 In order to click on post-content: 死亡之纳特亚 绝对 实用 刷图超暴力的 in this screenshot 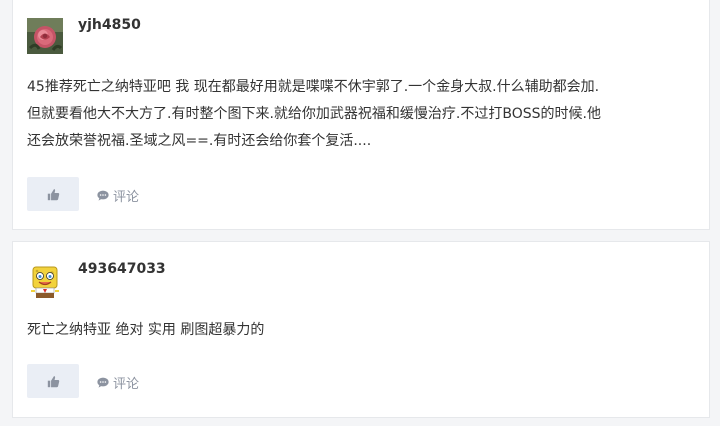, I will do `click(362, 330)`.